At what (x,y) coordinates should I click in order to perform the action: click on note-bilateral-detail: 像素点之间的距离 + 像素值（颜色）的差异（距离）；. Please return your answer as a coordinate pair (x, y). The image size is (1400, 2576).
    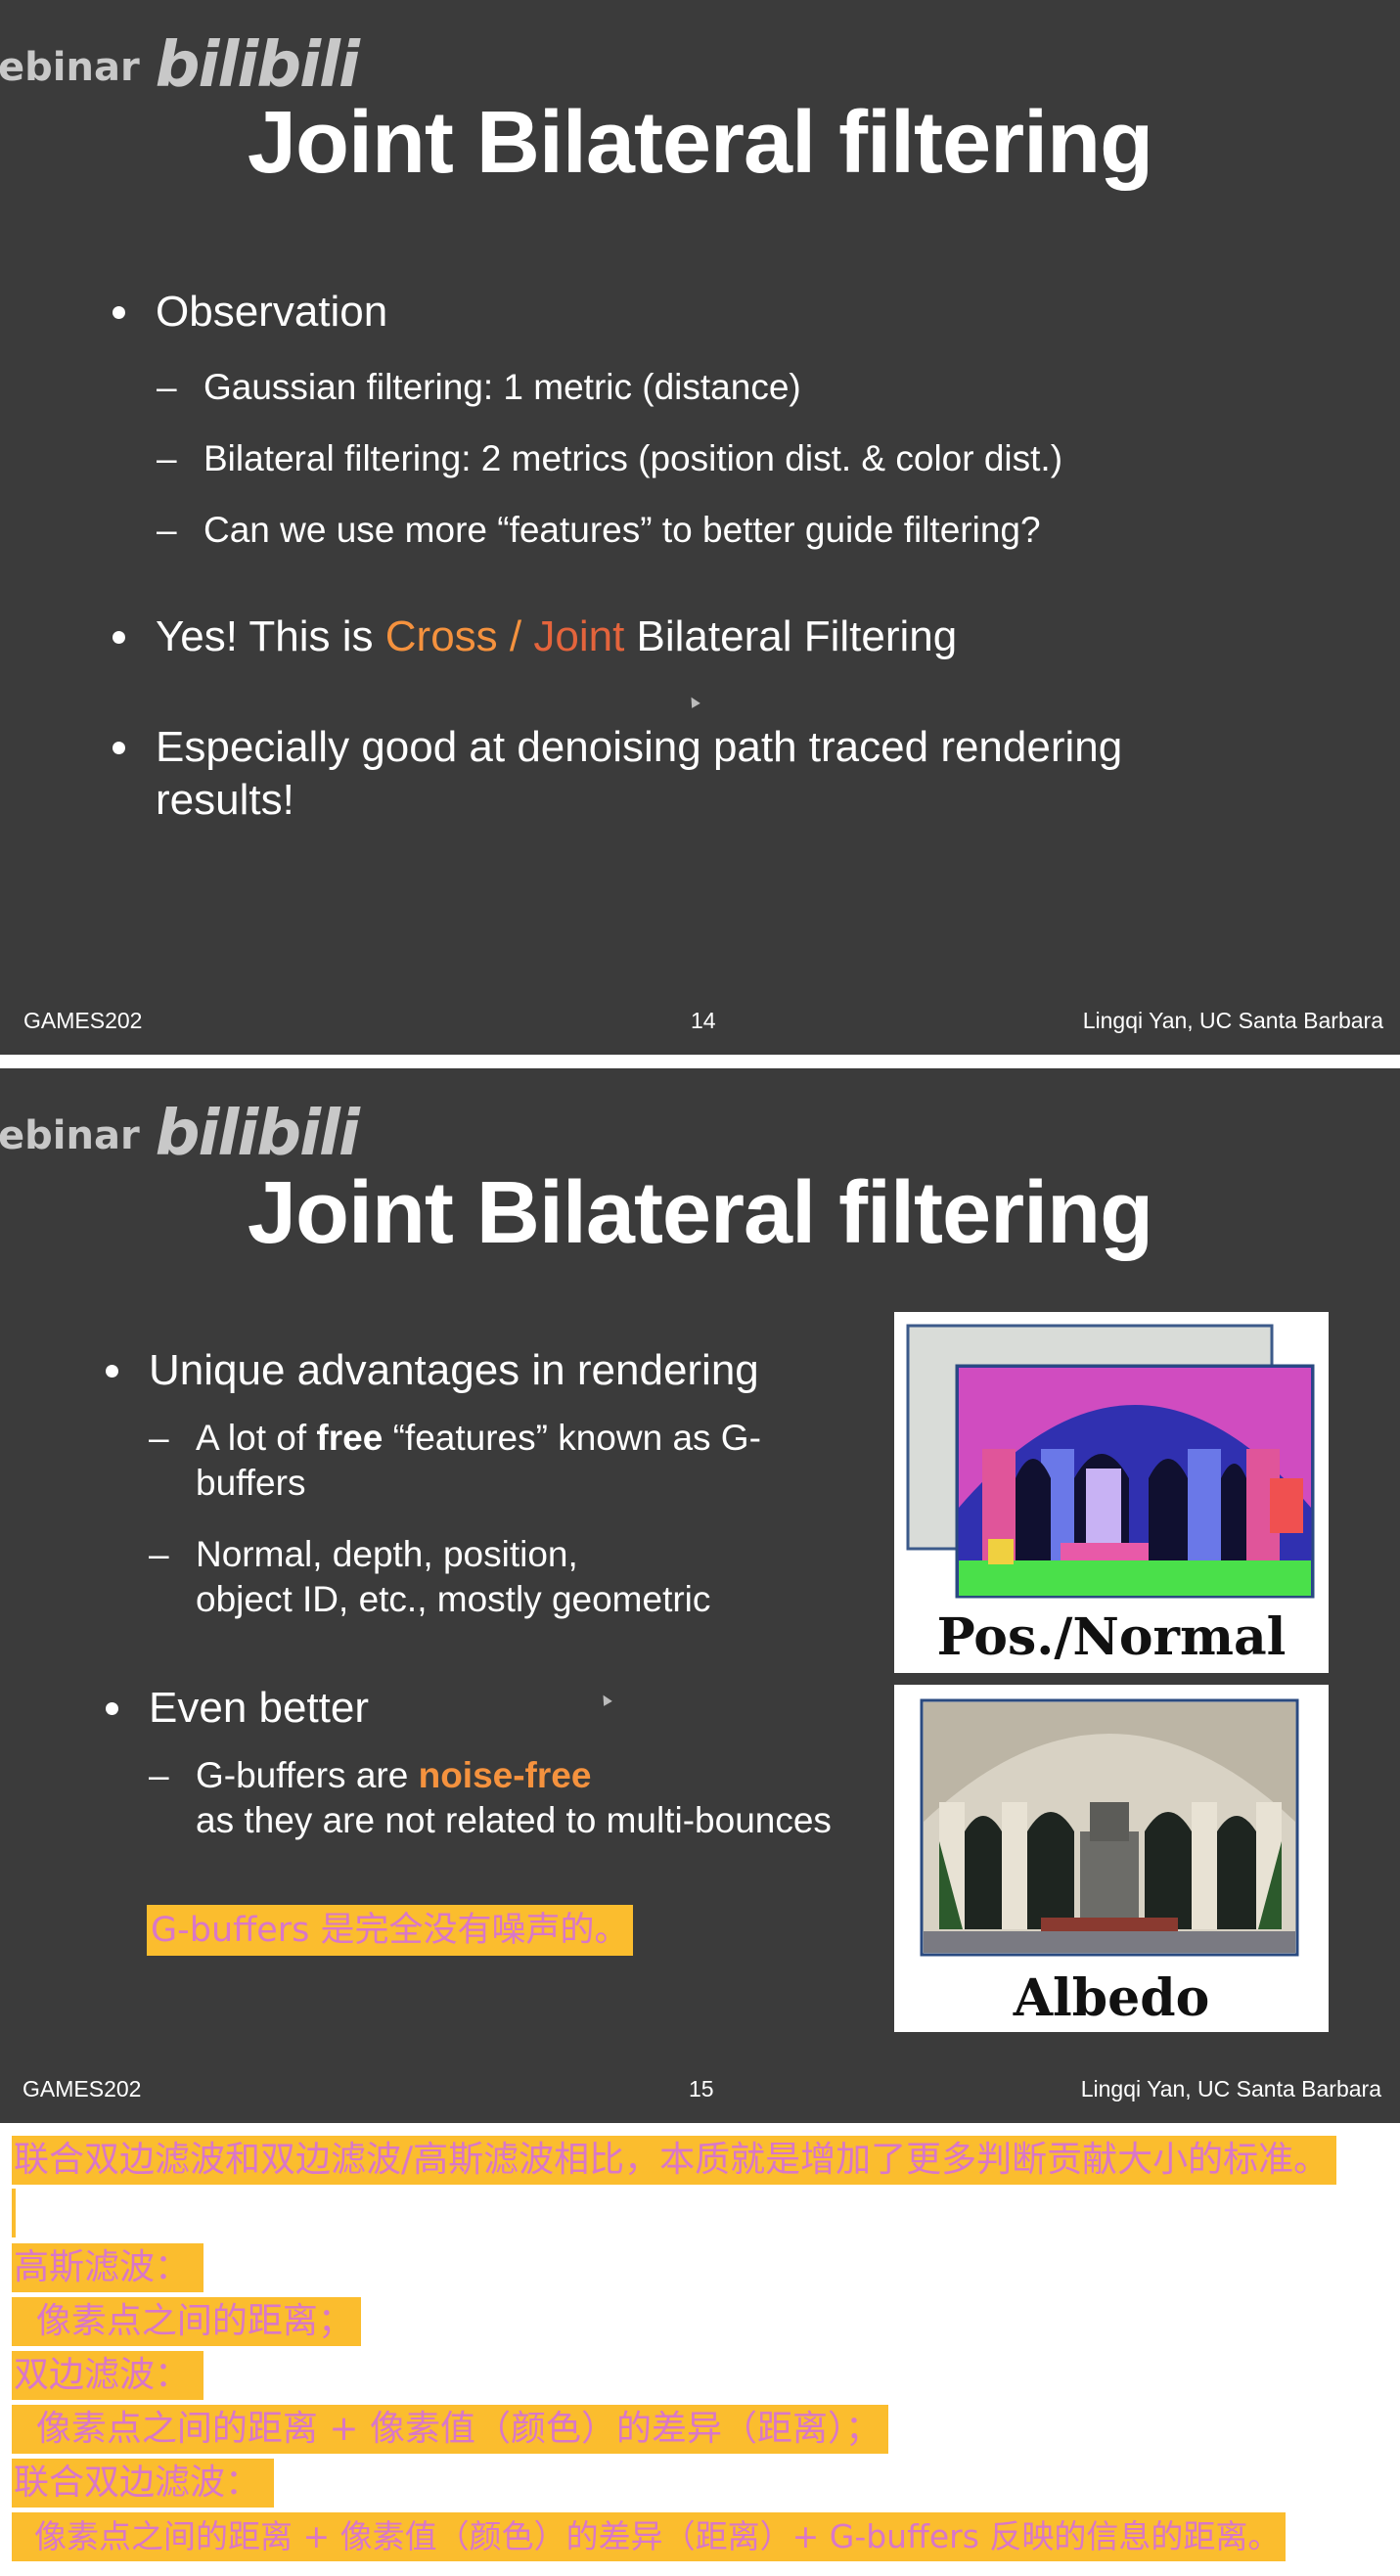
    Looking at the image, I should click on (450, 2429).